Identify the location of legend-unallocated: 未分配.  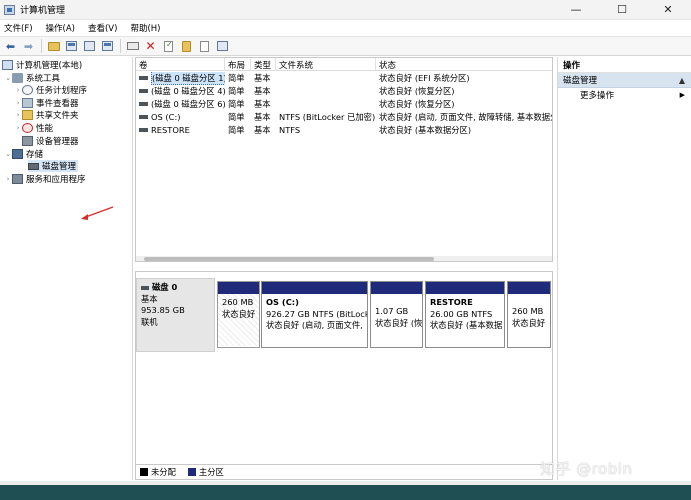
(158, 472).